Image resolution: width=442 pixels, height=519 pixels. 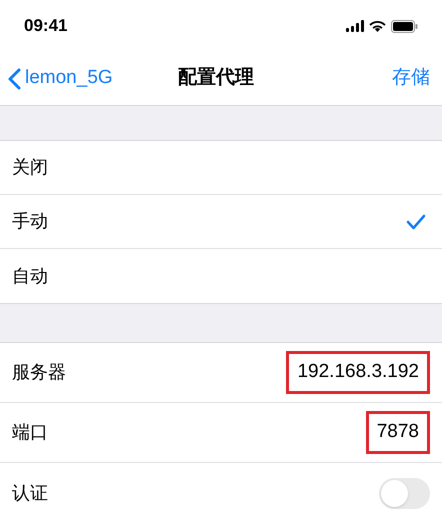 I want to click on signal-icon, so click(x=355, y=26).